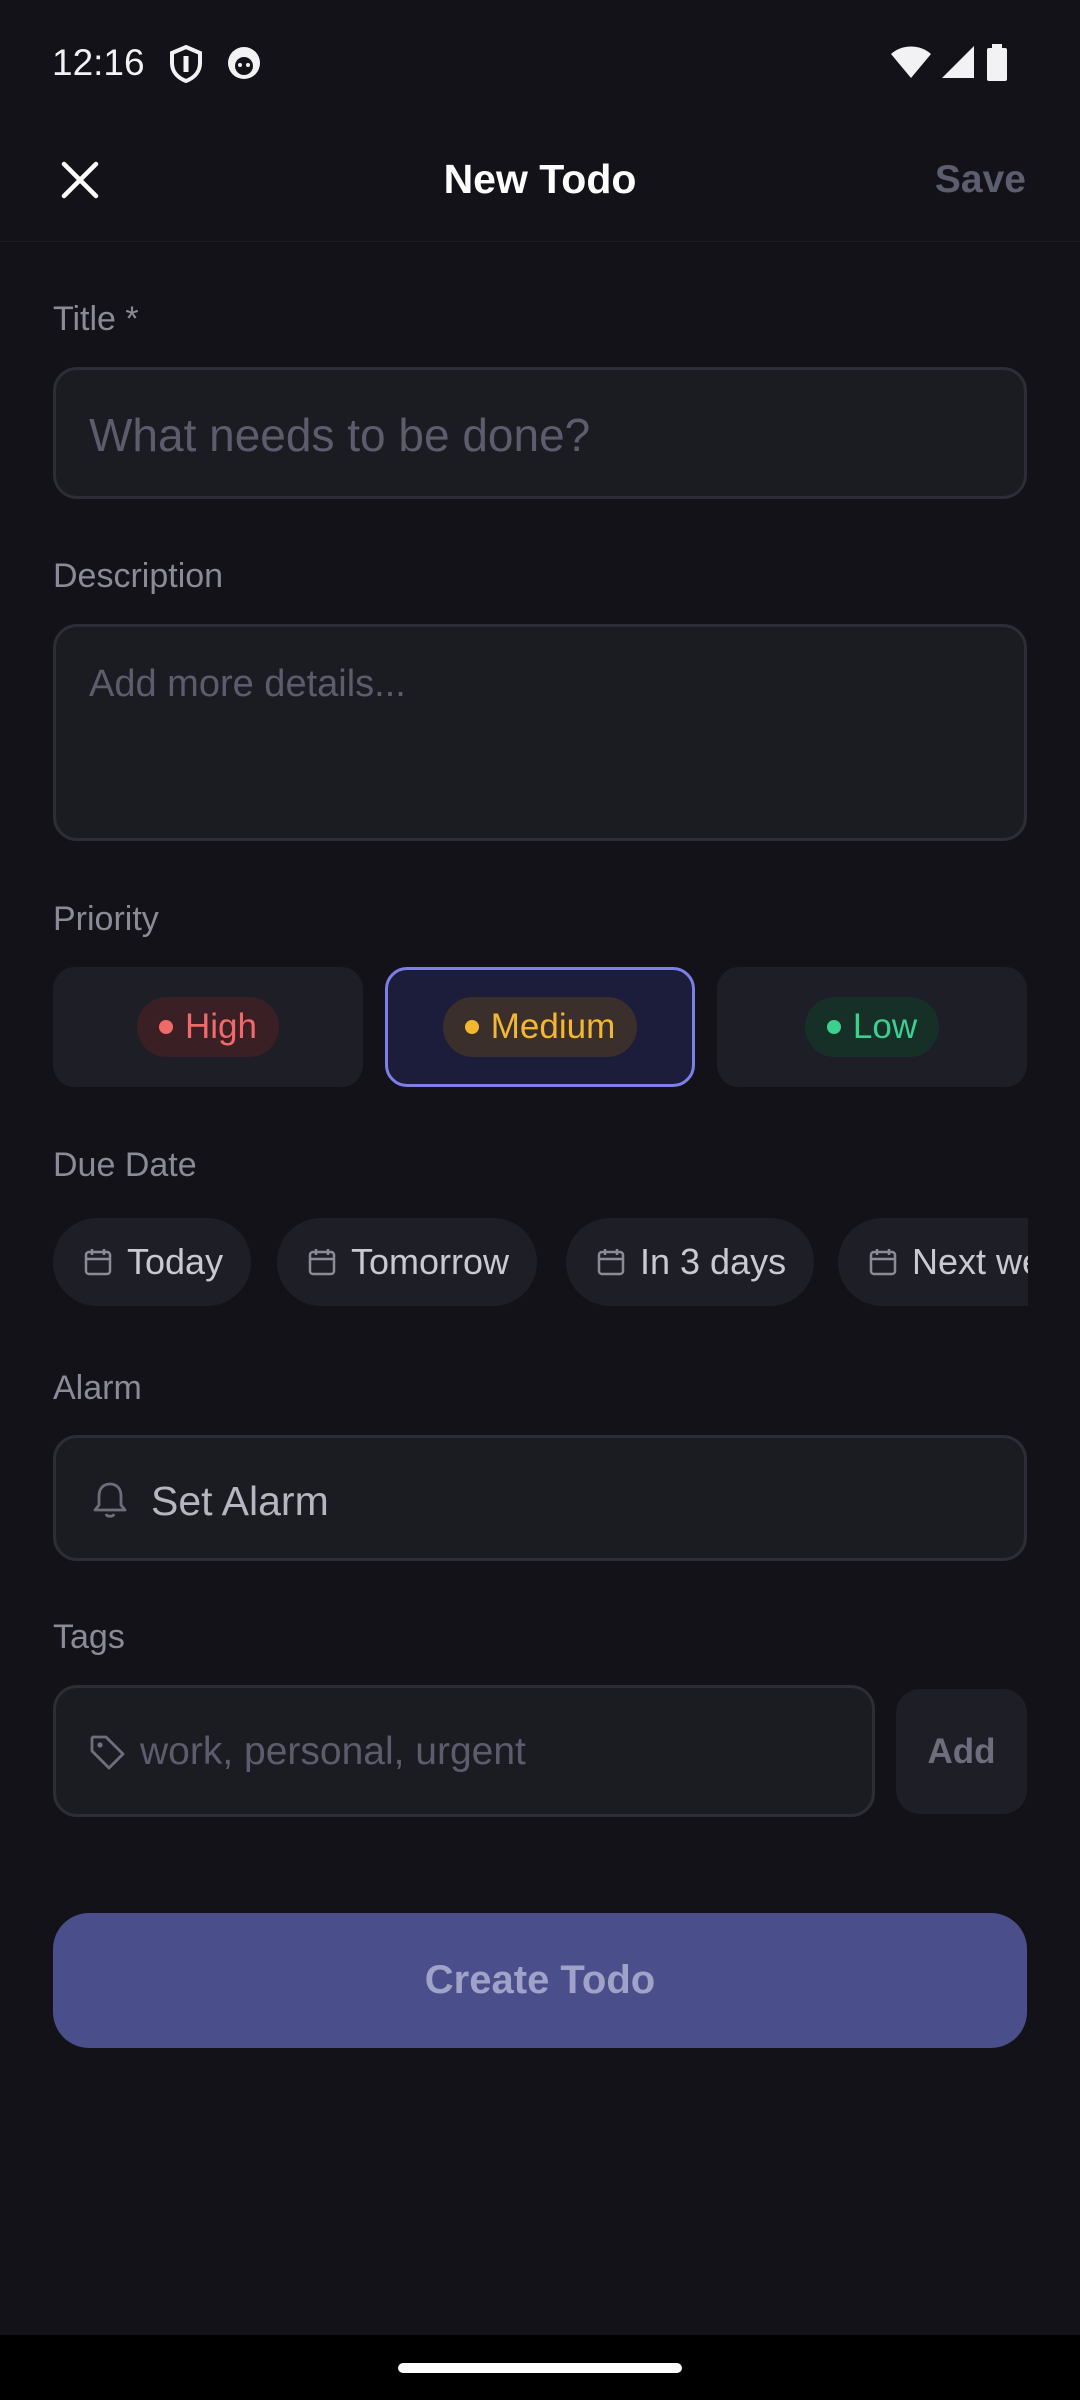  What do you see at coordinates (980, 180) in the screenshot?
I see `save-button: Save` at bounding box center [980, 180].